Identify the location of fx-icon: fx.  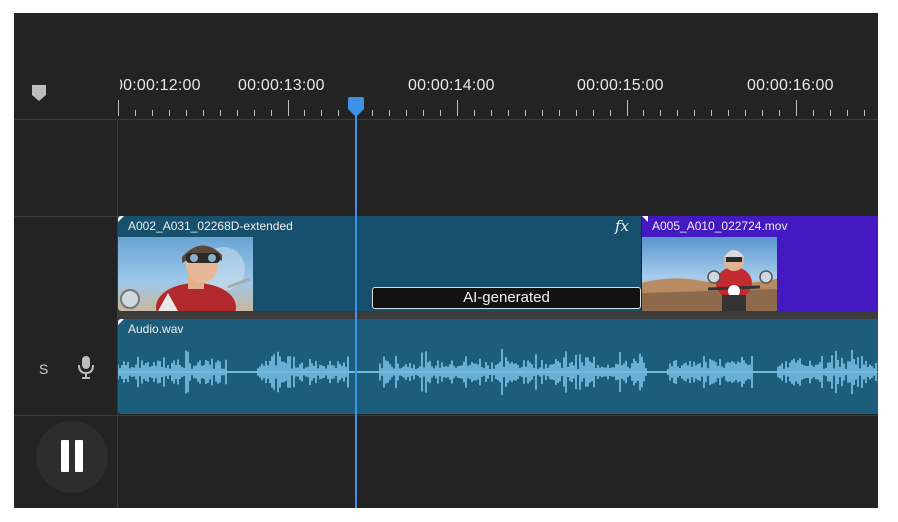
(622, 226).